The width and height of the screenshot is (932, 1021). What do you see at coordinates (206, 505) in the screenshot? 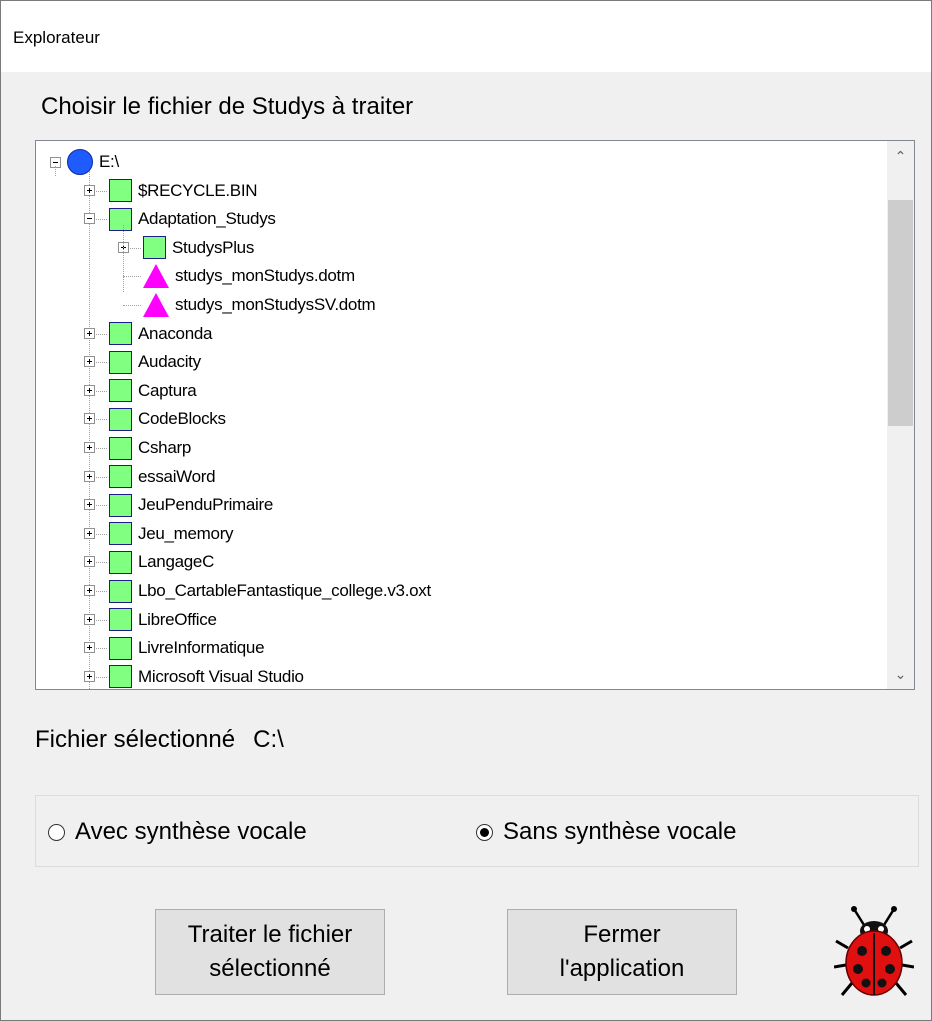
I see `tree-node-label: JeuPenduPrimaire` at bounding box center [206, 505].